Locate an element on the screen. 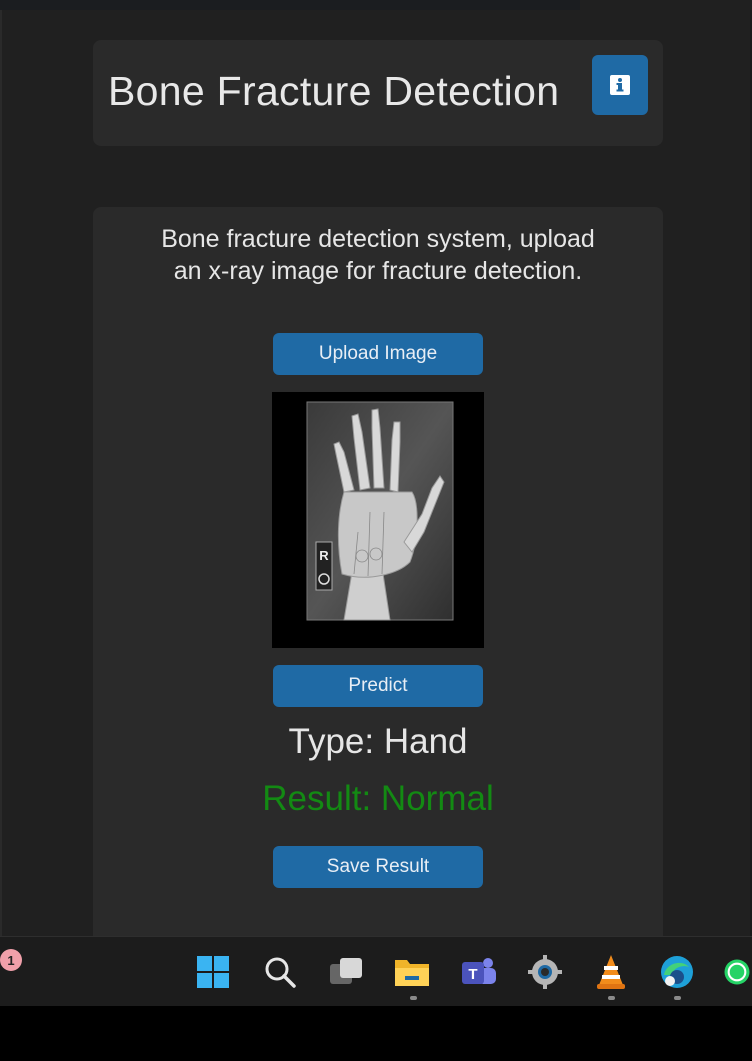  info-button is located at coordinates (620, 85).